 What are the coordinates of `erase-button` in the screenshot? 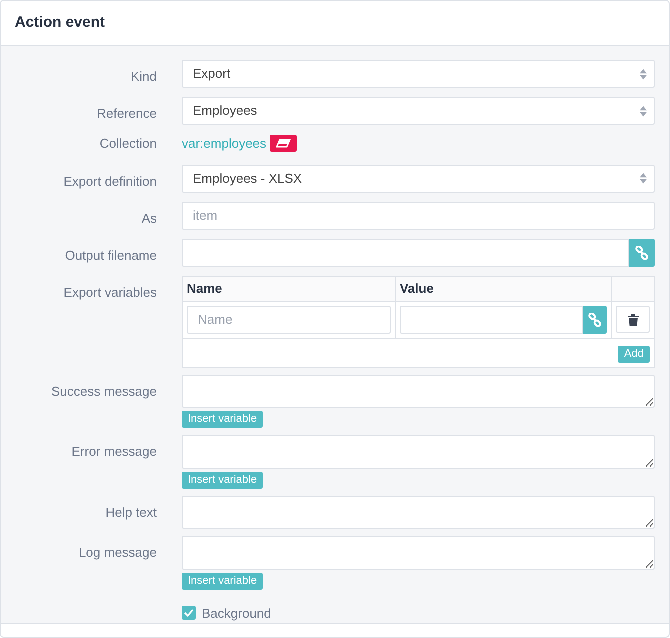 It's located at (283, 143).